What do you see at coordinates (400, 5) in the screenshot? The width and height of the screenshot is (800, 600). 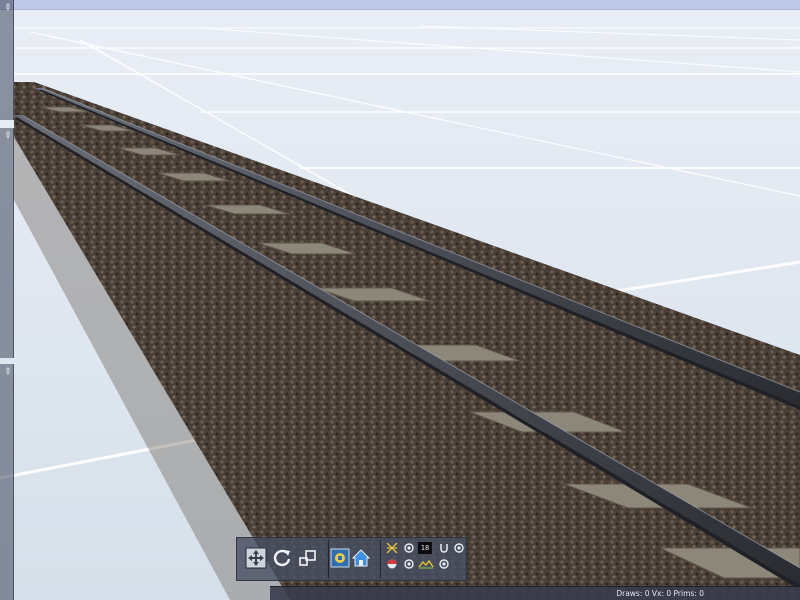 I see `viewport-top-edge` at bounding box center [400, 5].